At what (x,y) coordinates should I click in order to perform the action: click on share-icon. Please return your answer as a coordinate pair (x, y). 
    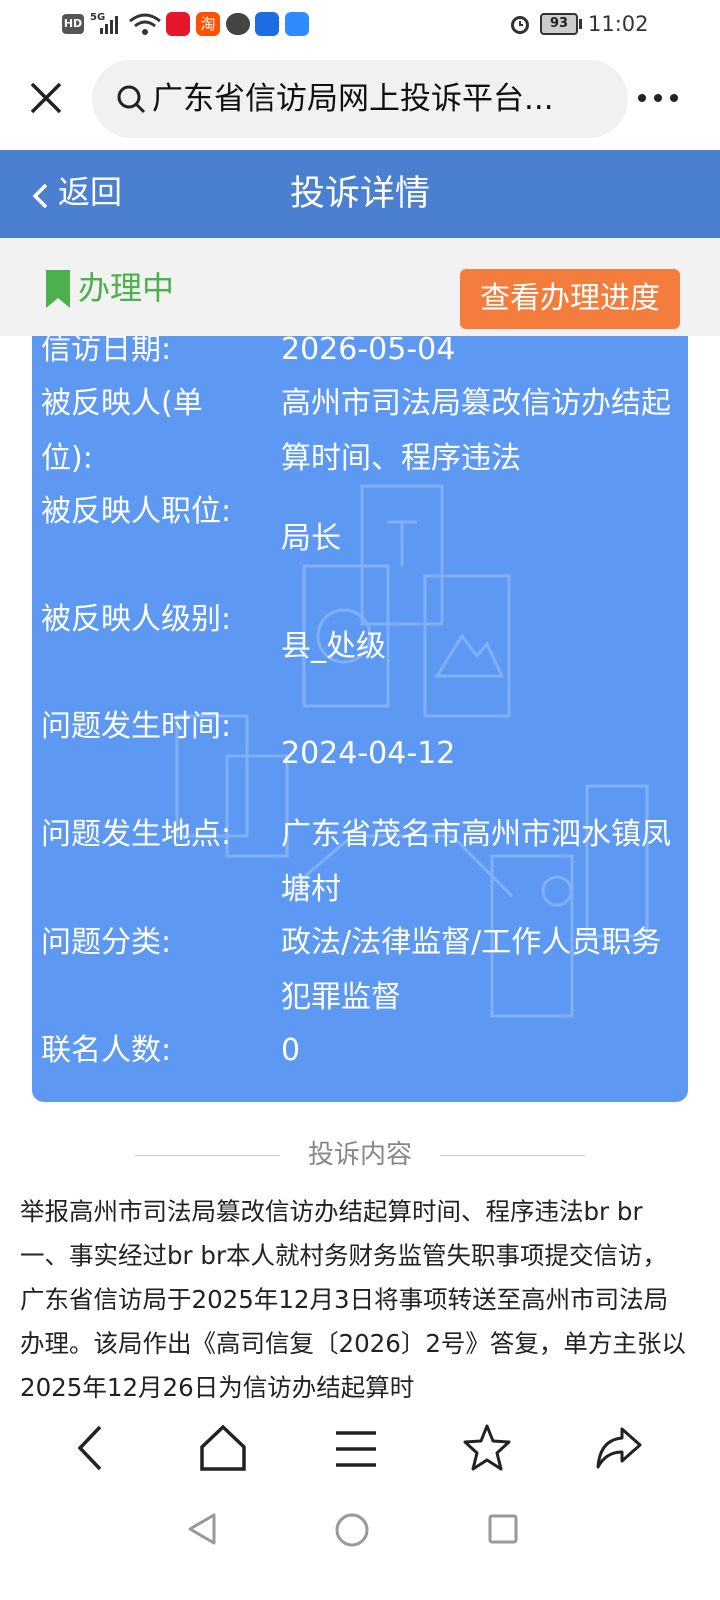
    Looking at the image, I should click on (619, 1448).